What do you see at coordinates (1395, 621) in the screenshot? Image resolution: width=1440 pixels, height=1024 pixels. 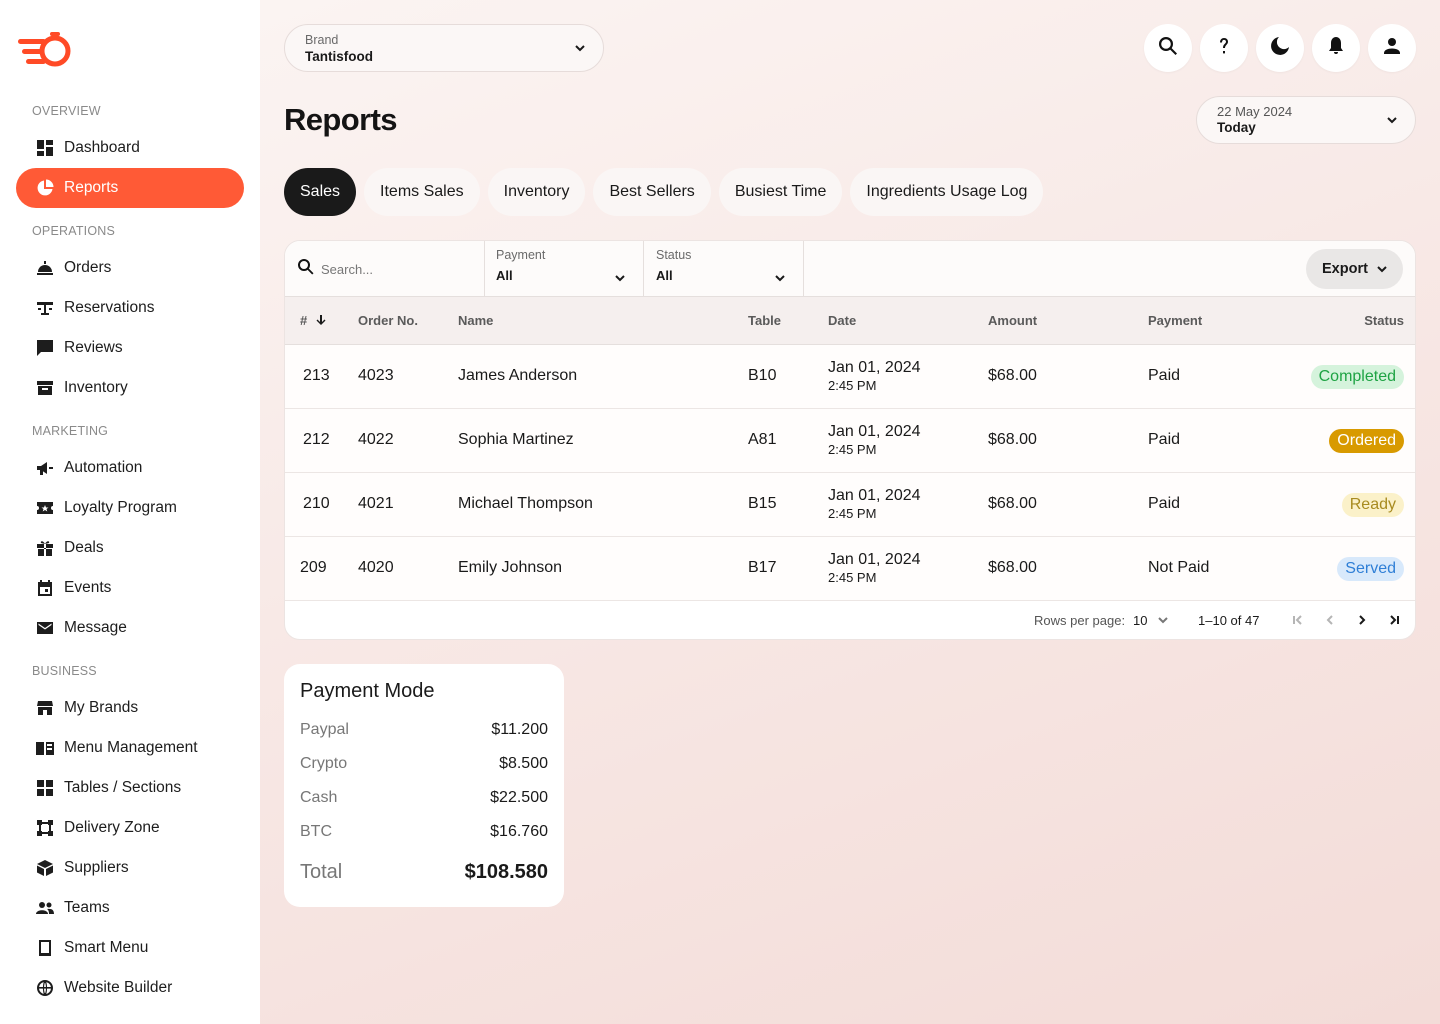 I see `last-page-button` at bounding box center [1395, 621].